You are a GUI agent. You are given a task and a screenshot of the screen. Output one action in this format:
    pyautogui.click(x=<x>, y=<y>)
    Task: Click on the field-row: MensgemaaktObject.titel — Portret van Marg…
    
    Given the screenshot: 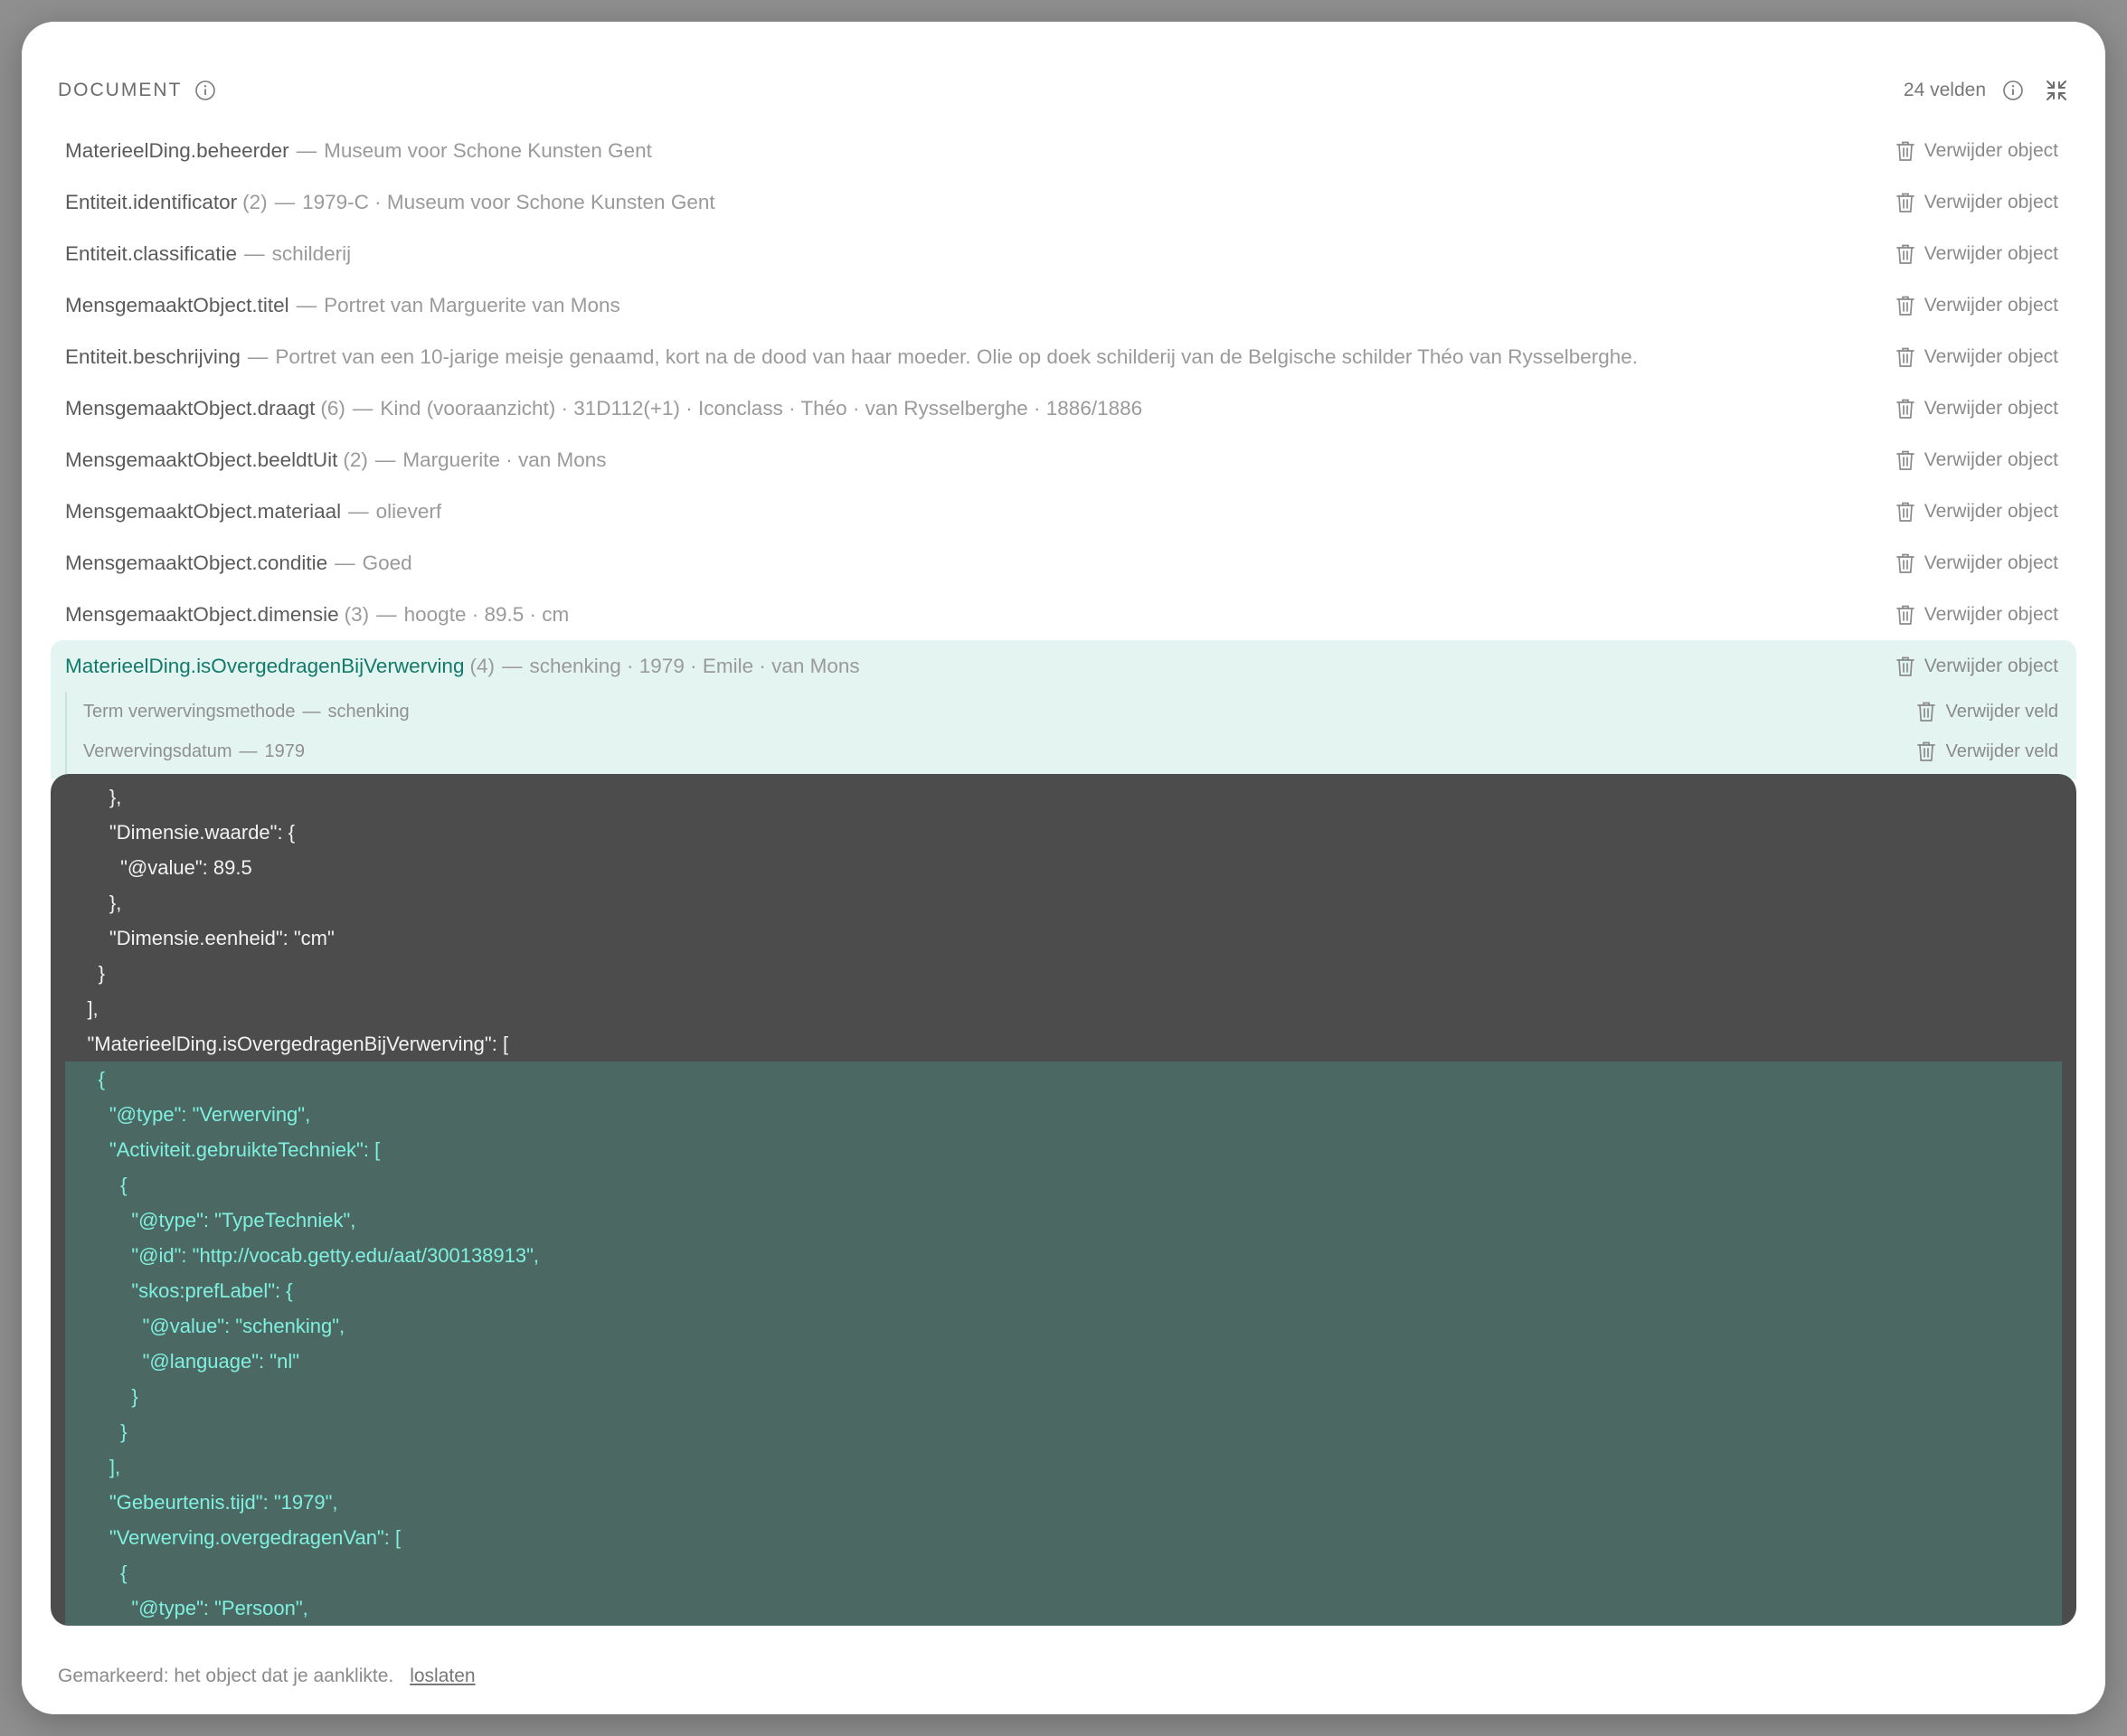 What is the action you would take?
    pyautogui.click(x=1063, y=305)
    